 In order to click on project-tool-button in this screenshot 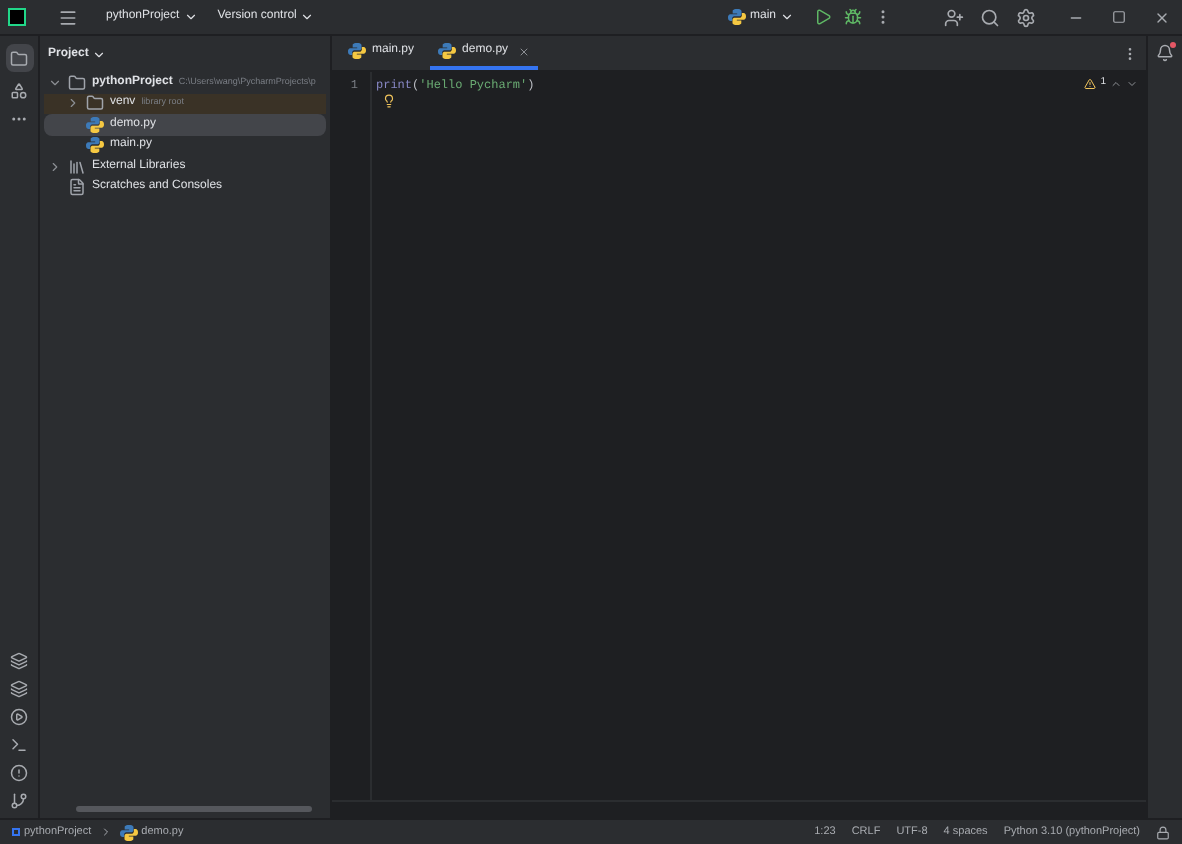, I will do `click(19, 58)`.